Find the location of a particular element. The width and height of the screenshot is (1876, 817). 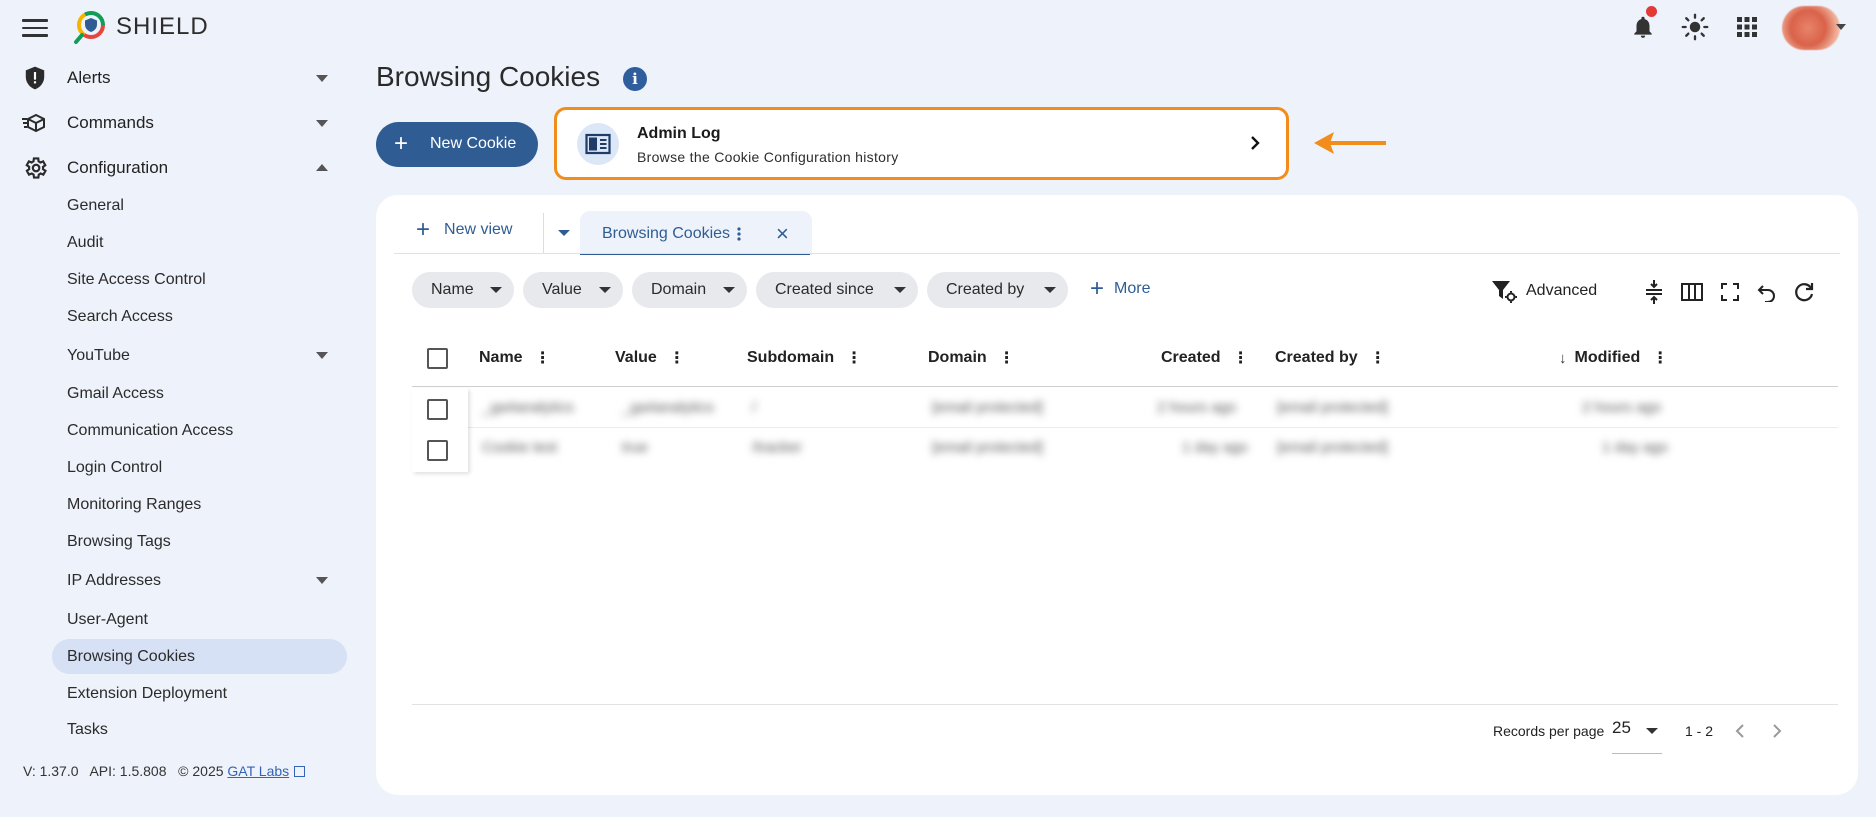

sidebar-item-audit: Audit is located at coordinates (199, 242).